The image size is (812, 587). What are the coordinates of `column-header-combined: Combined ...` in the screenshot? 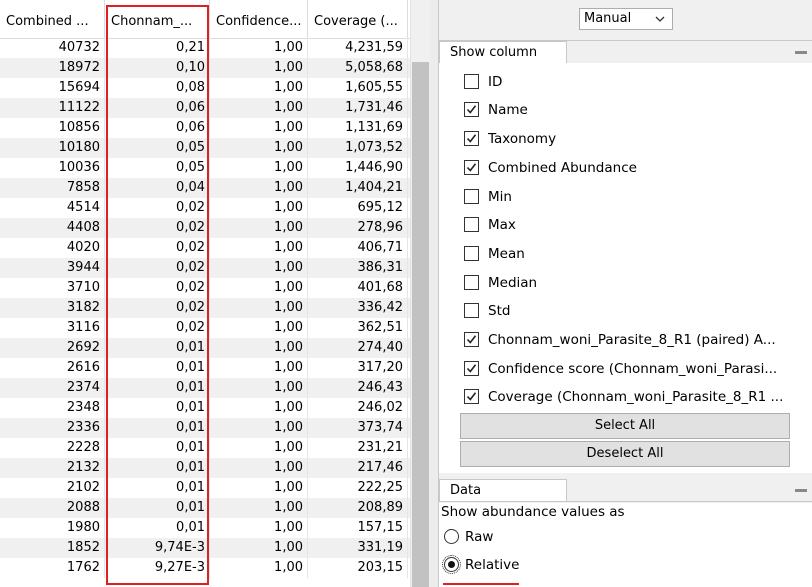 It's located at (52, 19).